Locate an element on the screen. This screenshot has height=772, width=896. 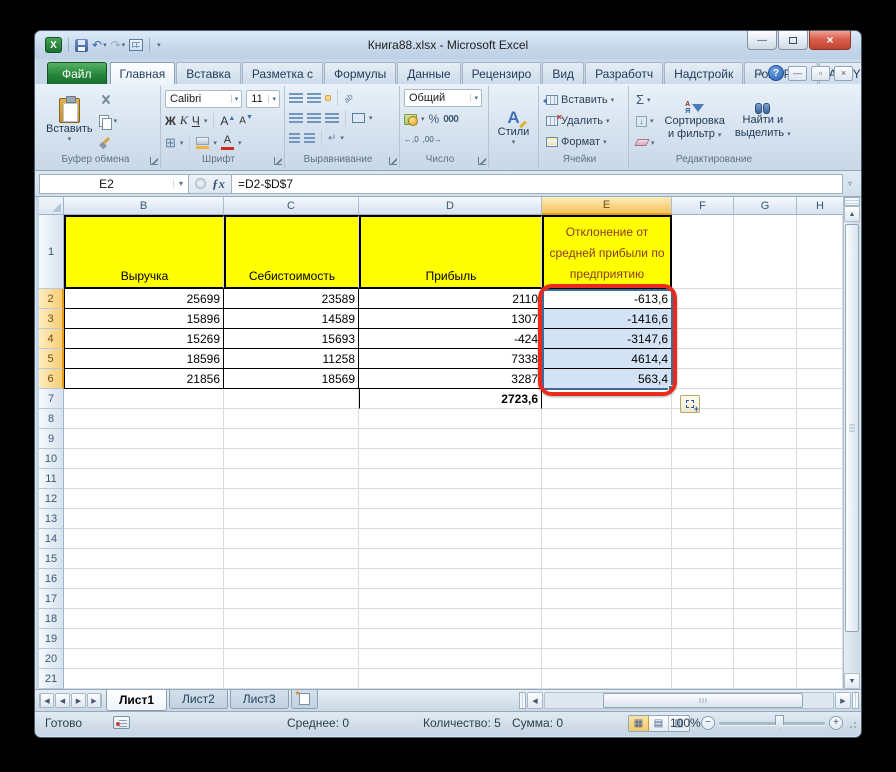
tab-file: Файл is located at coordinates (77, 73).